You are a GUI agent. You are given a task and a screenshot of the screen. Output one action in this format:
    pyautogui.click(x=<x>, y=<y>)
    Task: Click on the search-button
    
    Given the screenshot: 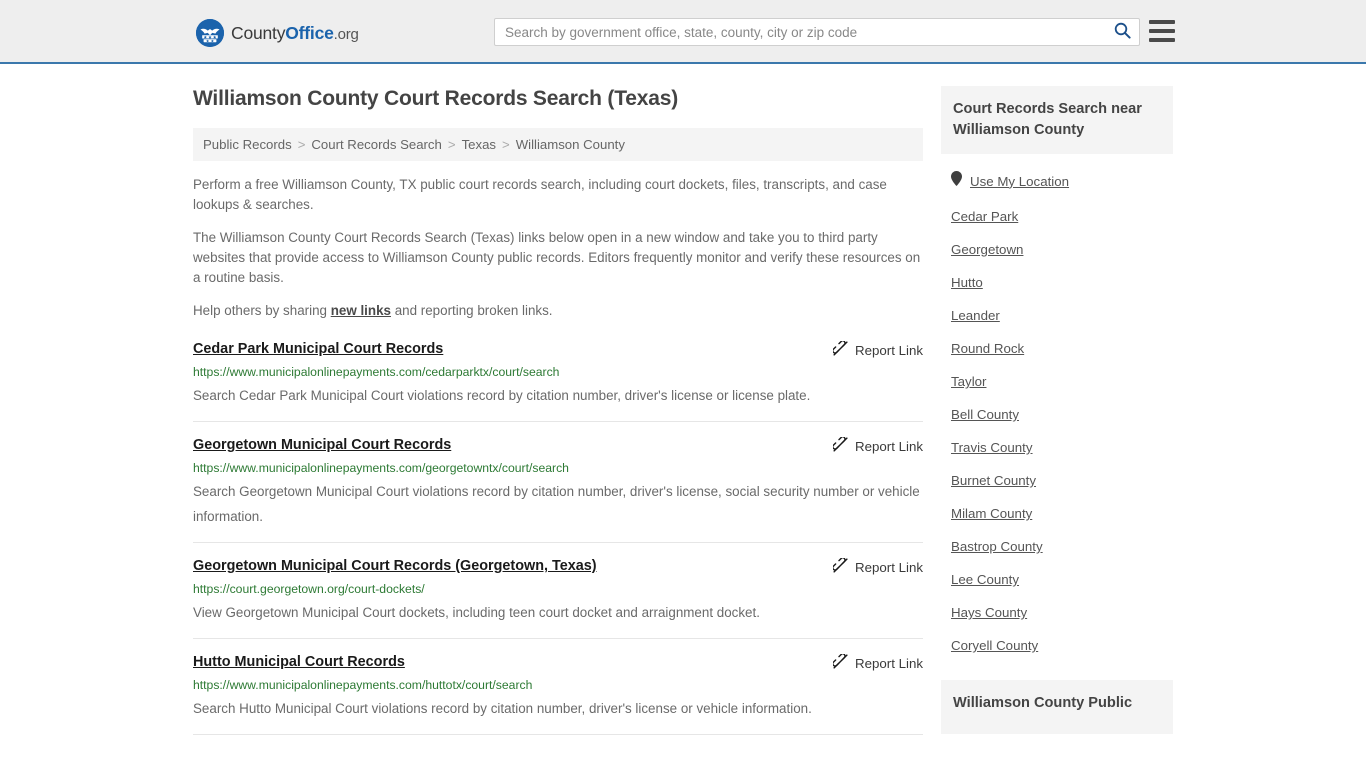 What is the action you would take?
    pyautogui.click(x=1122, y=32)
    